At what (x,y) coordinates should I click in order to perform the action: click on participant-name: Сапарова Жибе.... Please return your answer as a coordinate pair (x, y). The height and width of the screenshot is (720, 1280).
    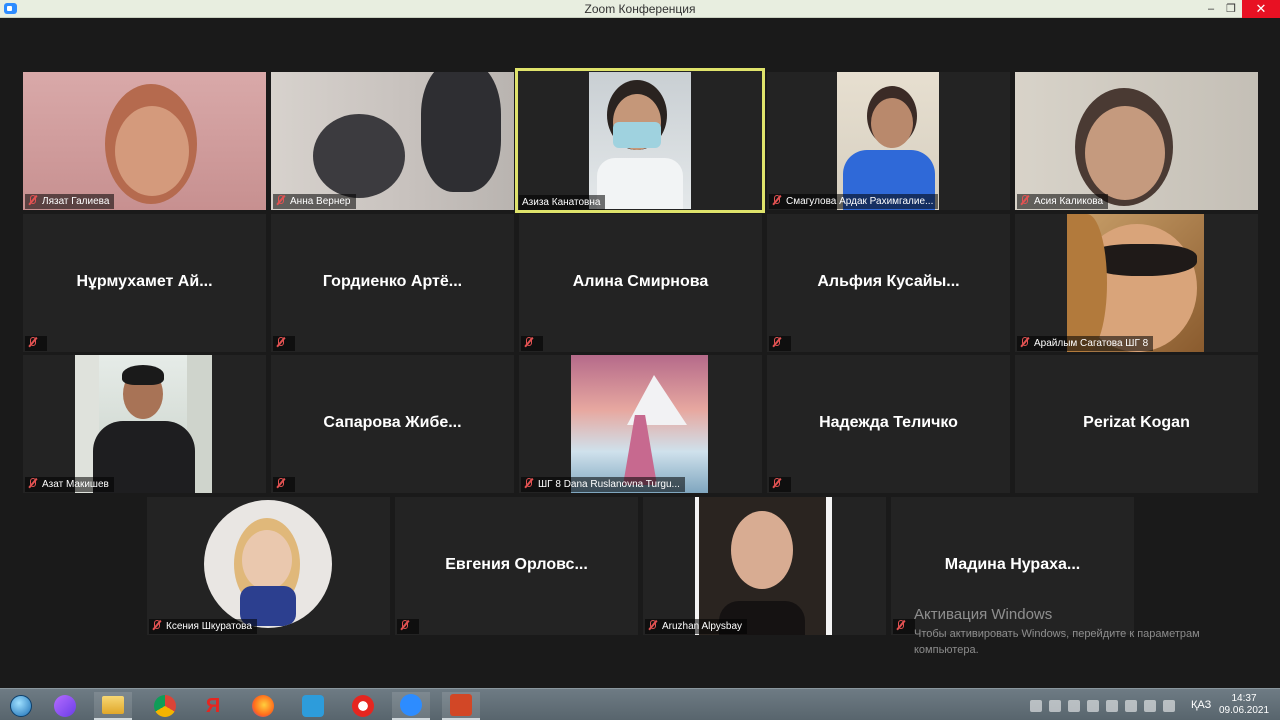
    Looking at the image, I should click on (392, 422).